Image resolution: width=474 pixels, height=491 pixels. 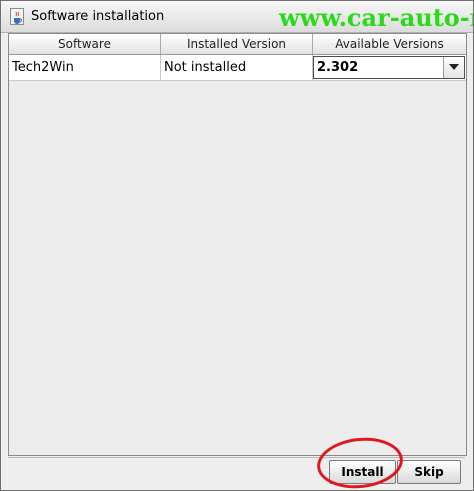 I want to click on java-coffee-cup-icon, so click(x=17, y=16).